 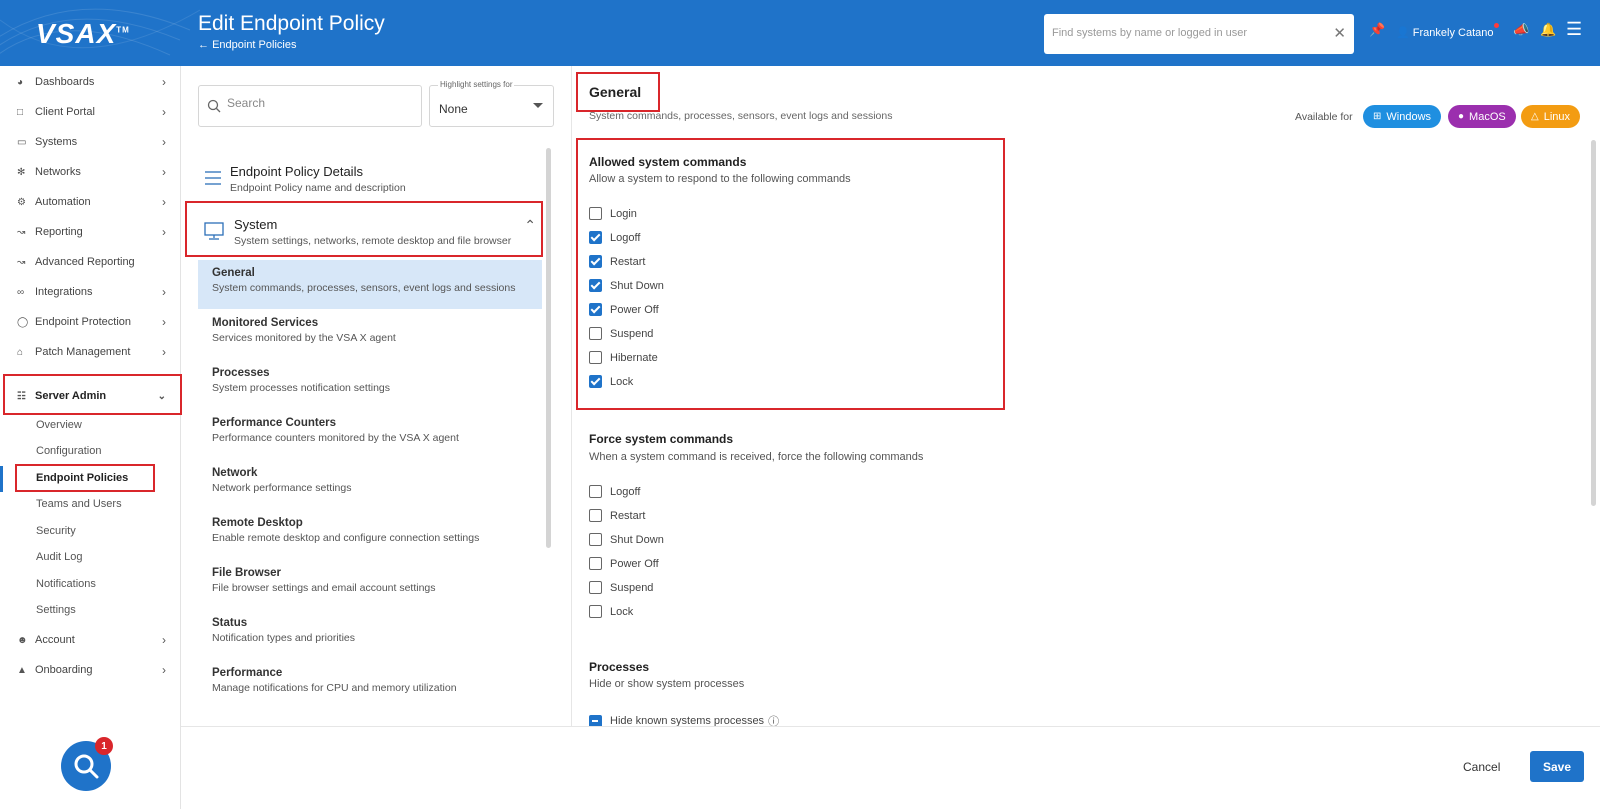 What do you see at coordinates (104, 746) in the screenshot?
I see `help-badge: 1` at bounding box center [104, 746].